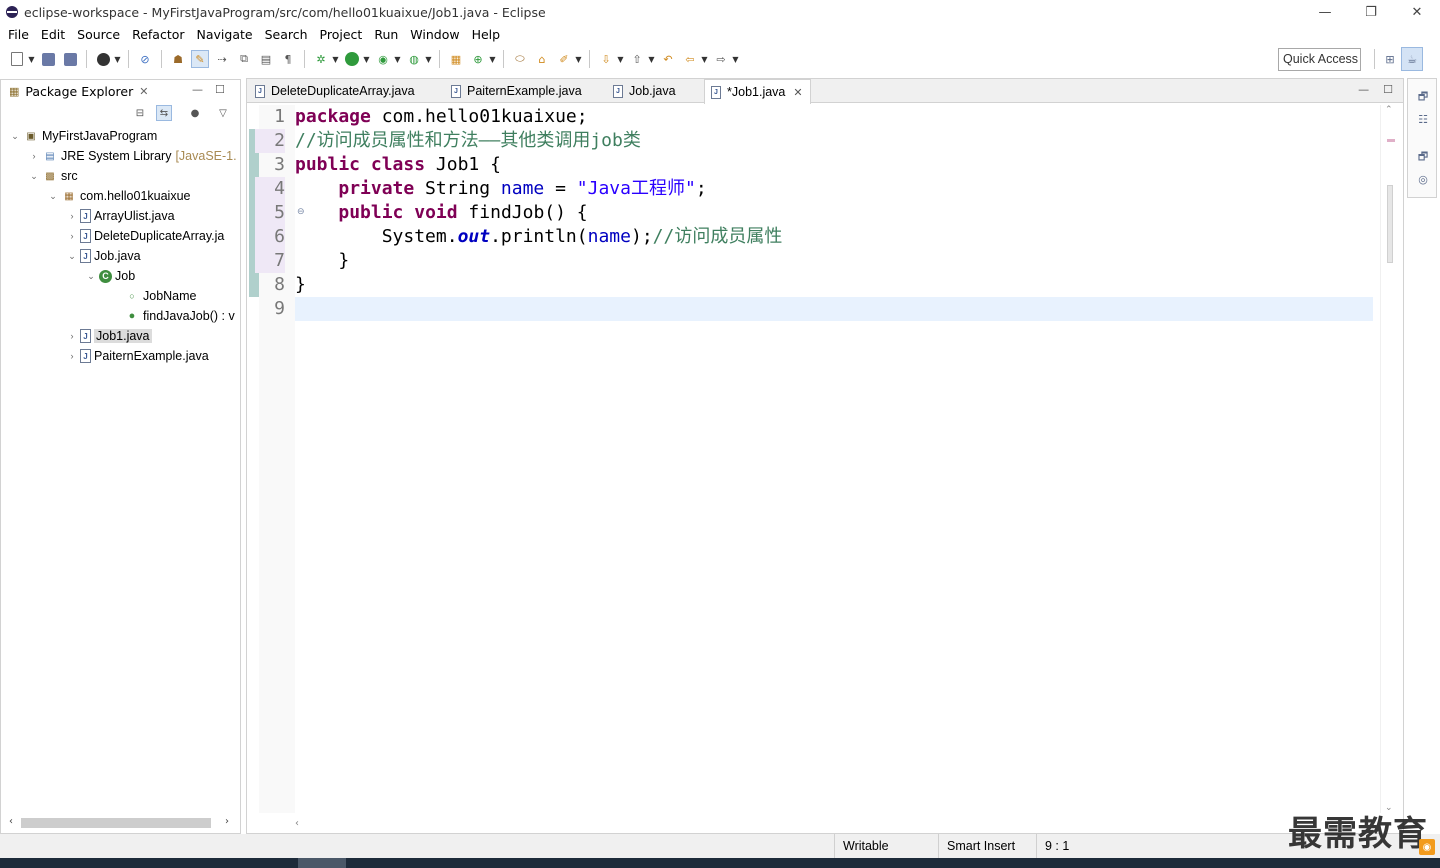 The height and width of the screenshot is (868, 1440). Describe the element at coordinates (1423, 119) in the screenshot. I see `outline-icon: ☷` at that location.